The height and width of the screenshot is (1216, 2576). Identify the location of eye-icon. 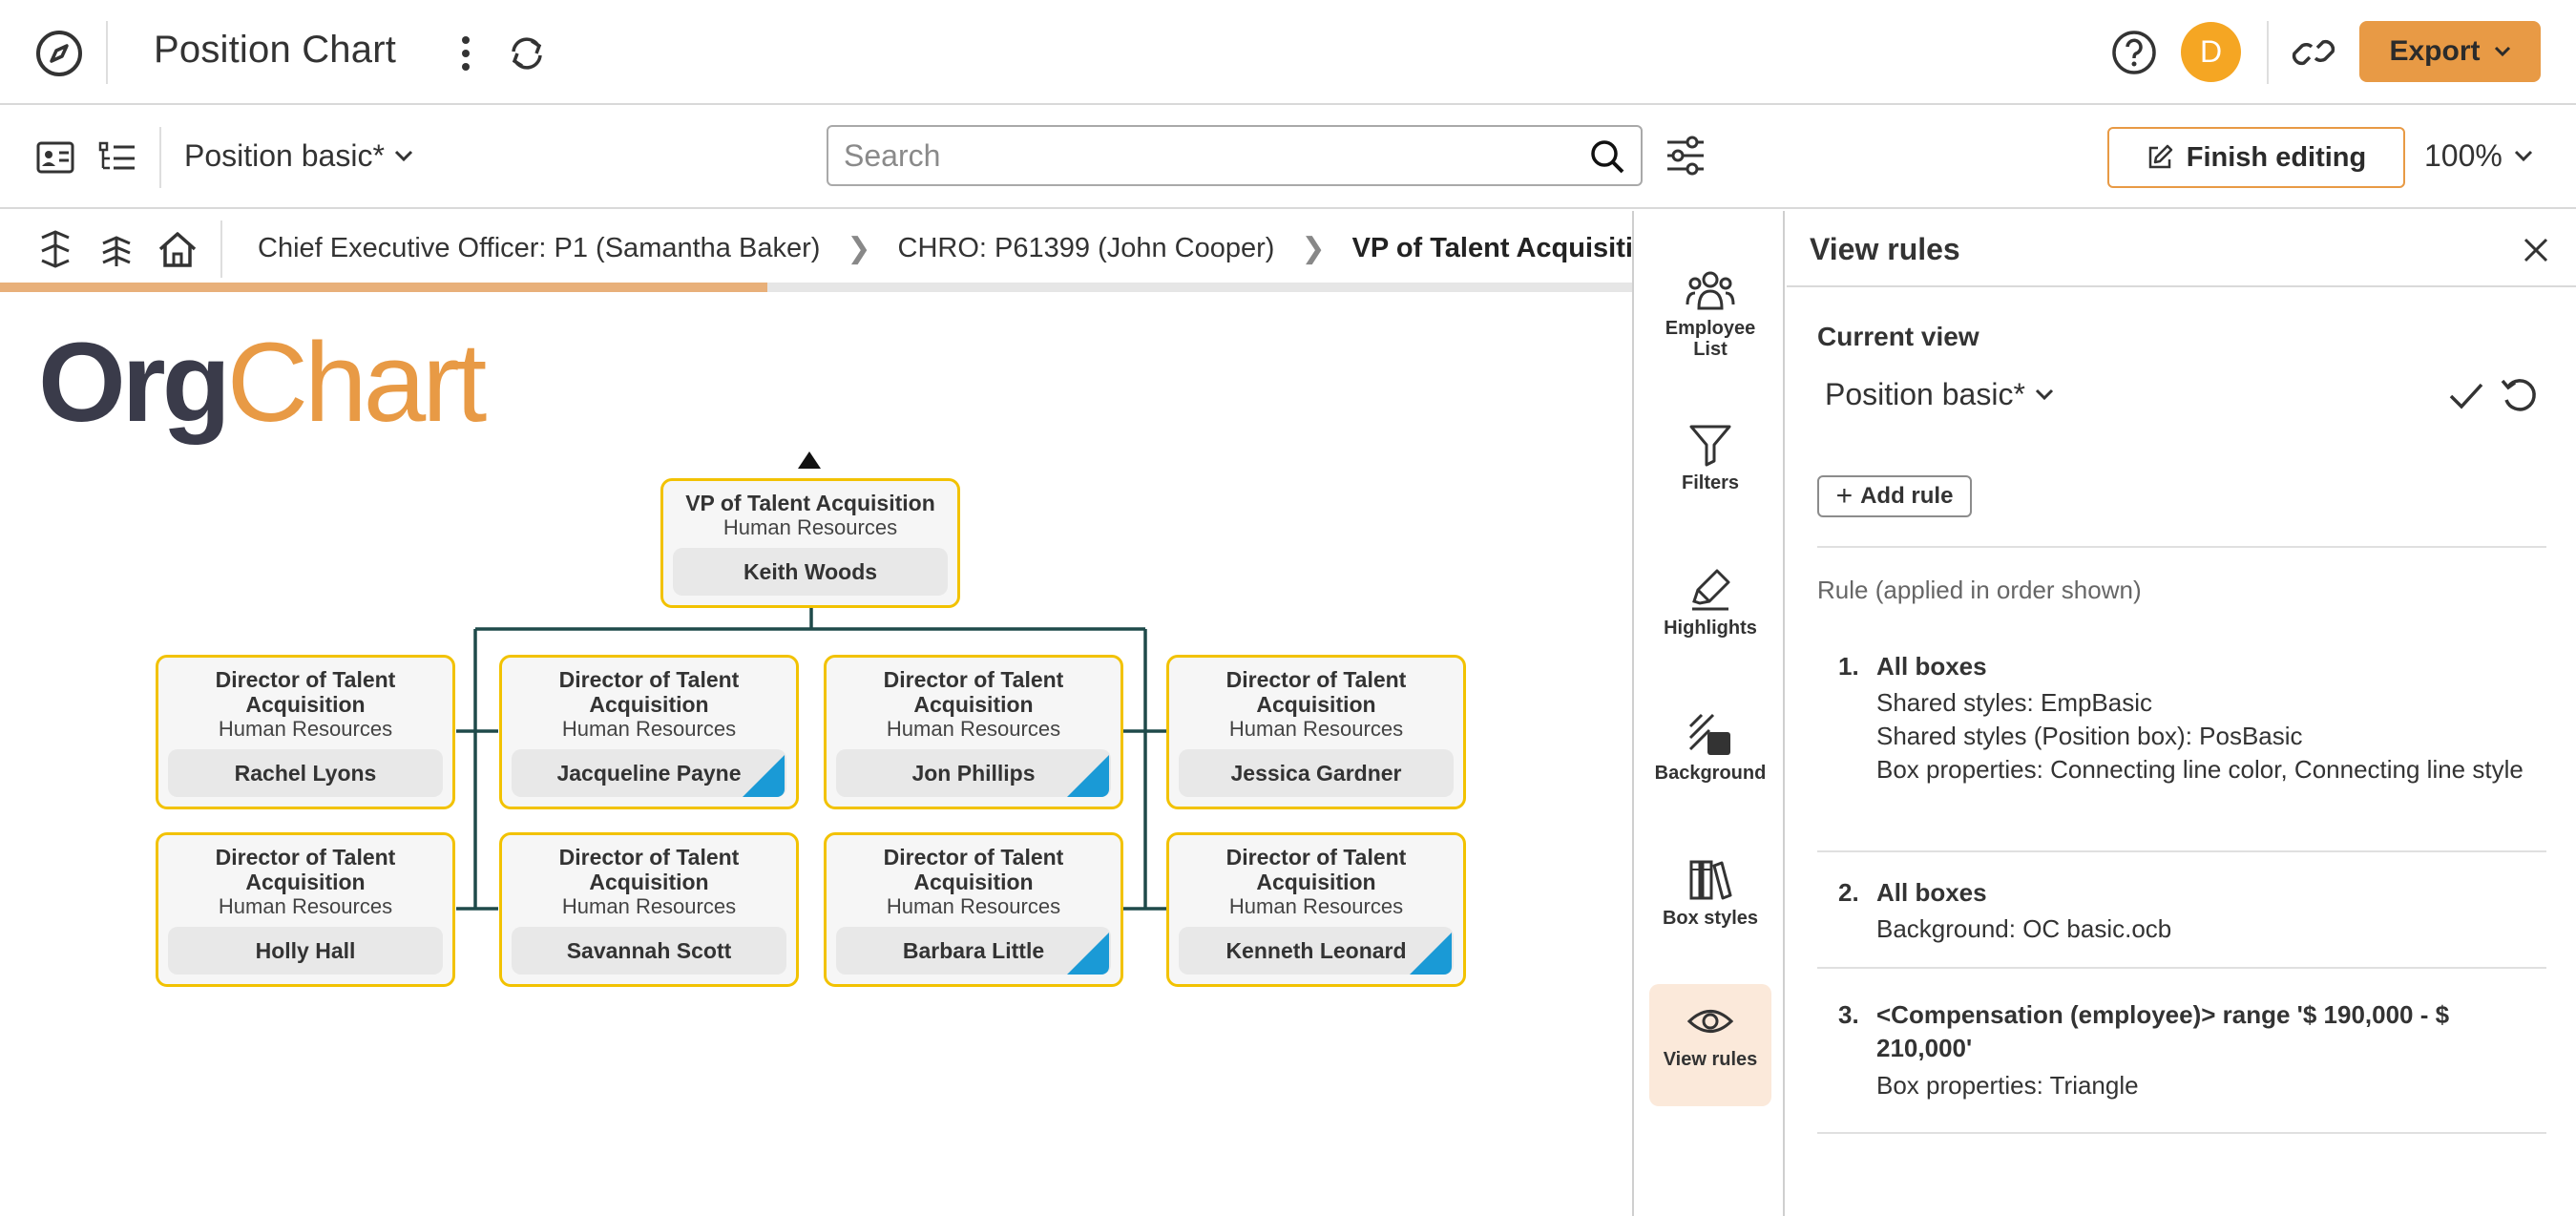
(1710, 1021).